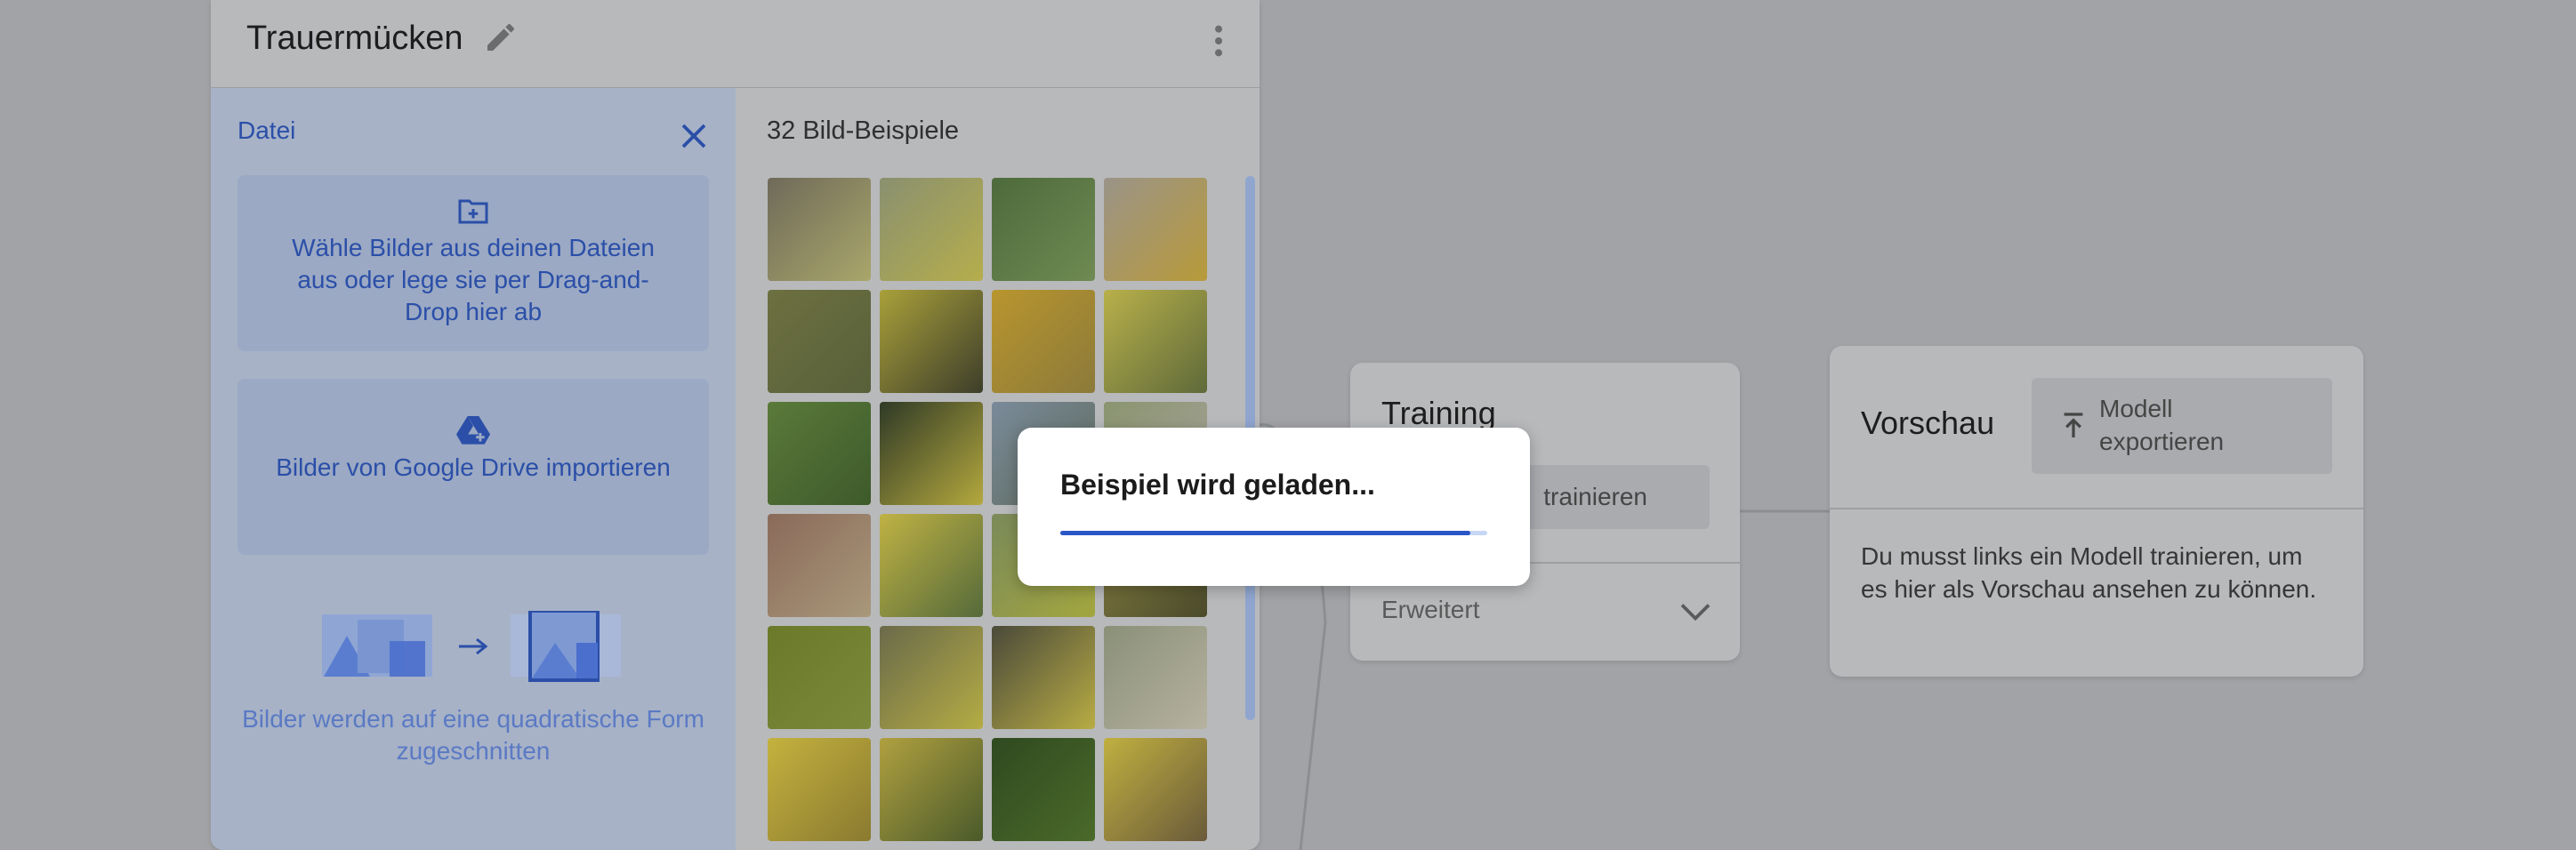 The height and width of the screenshot is (850, 2576). I want to click on gallery-title: 32 Bild-Beispiele, so click(863, 130).